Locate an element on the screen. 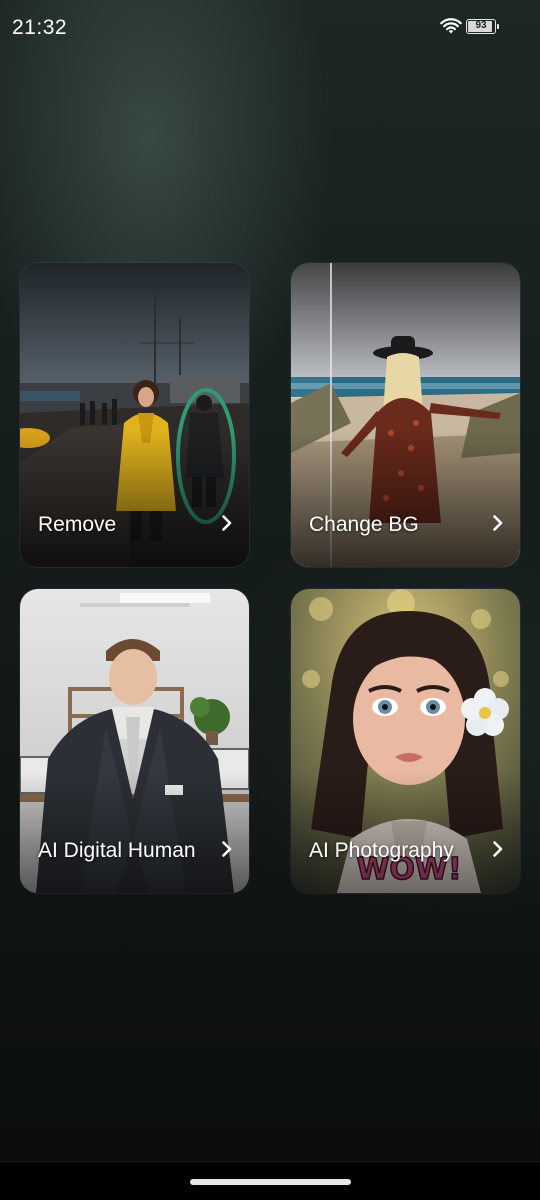 Image resolution: width=540 pixels, height=1200 pixels. remove-card-label: Remove is located at coordinates (77, 524).